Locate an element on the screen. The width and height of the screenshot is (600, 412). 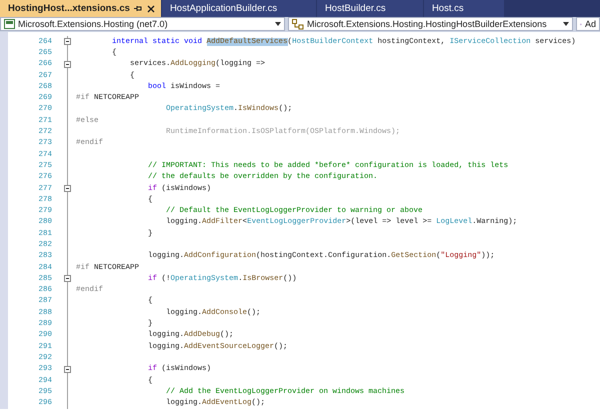
close-icon is located at coordinates (150, 8).